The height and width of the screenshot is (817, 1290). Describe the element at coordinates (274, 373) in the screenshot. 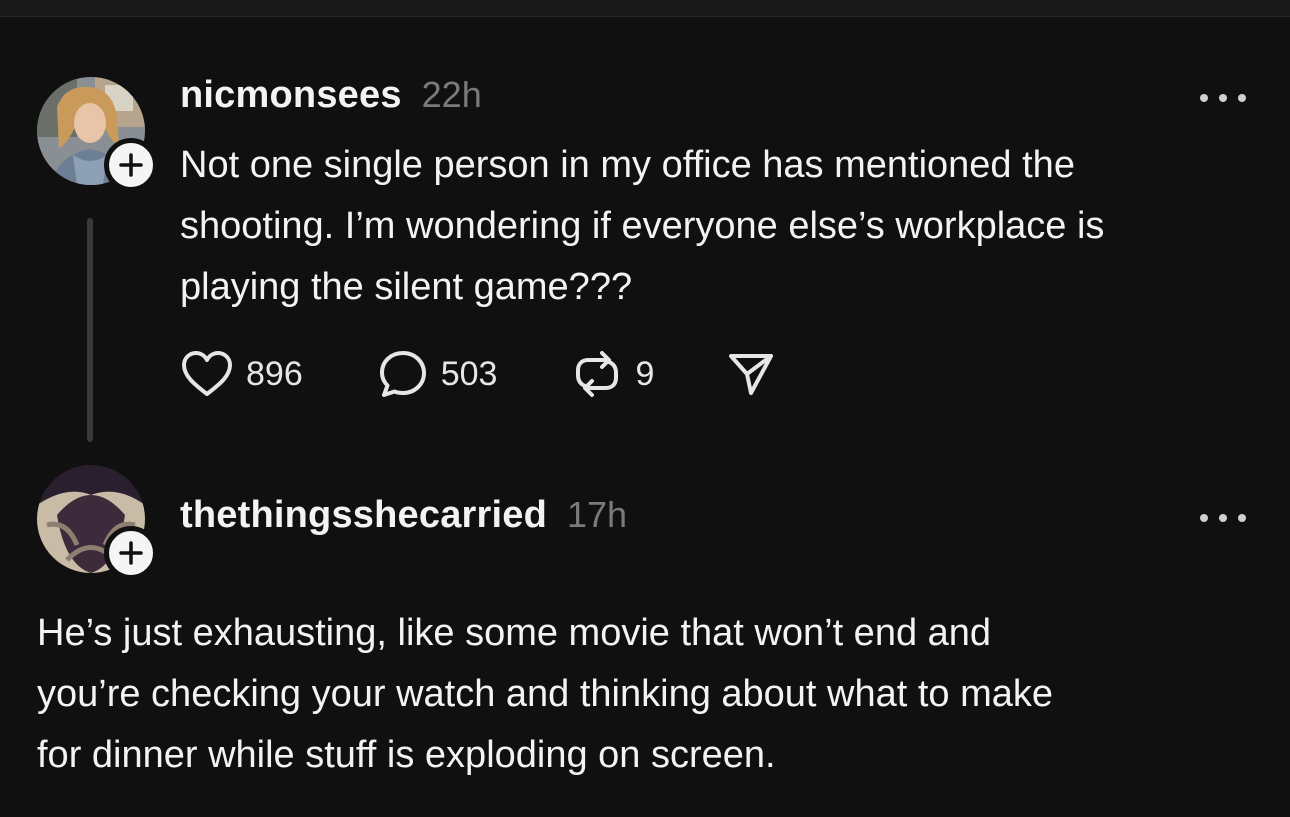

I see `like-count: 896` at that location.